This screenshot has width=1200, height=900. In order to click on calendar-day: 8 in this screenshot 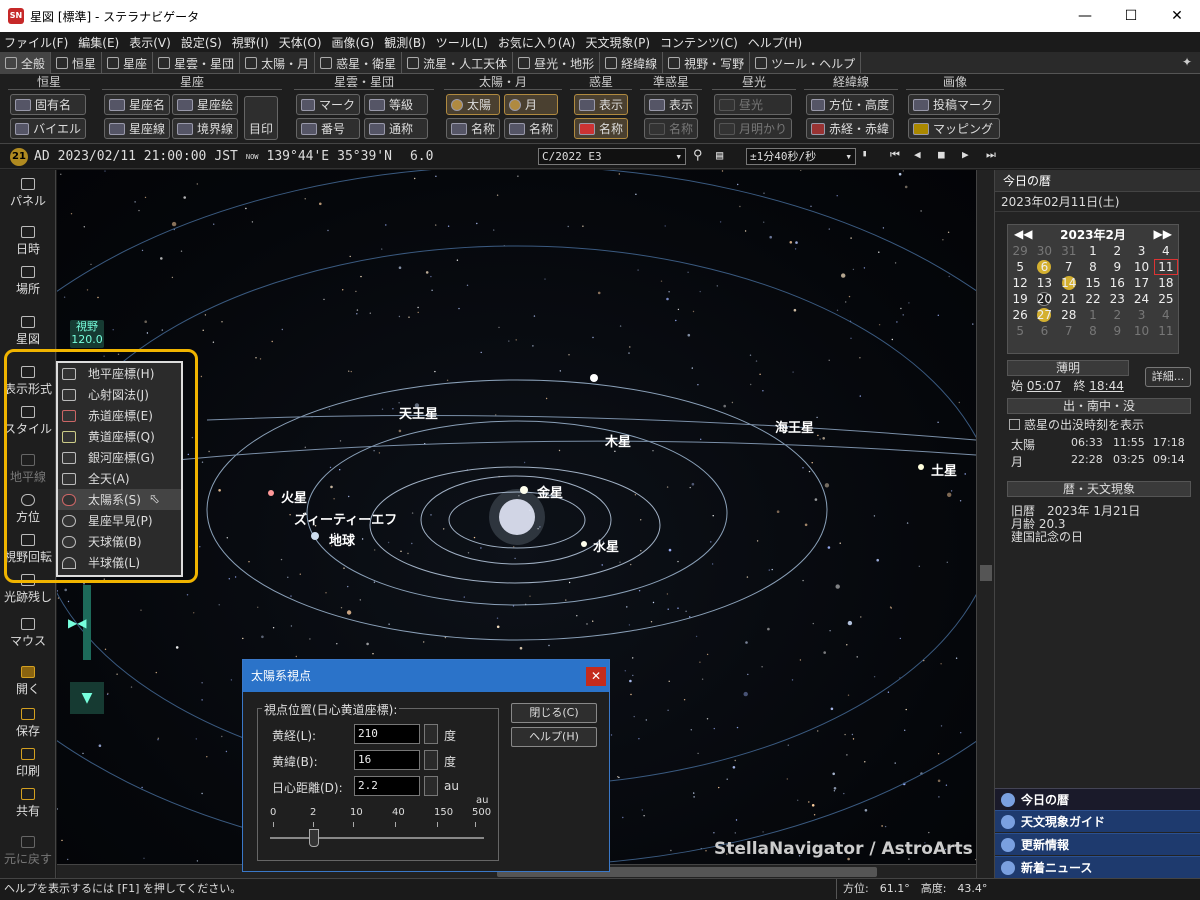, I will do `click(1093, 267)`.